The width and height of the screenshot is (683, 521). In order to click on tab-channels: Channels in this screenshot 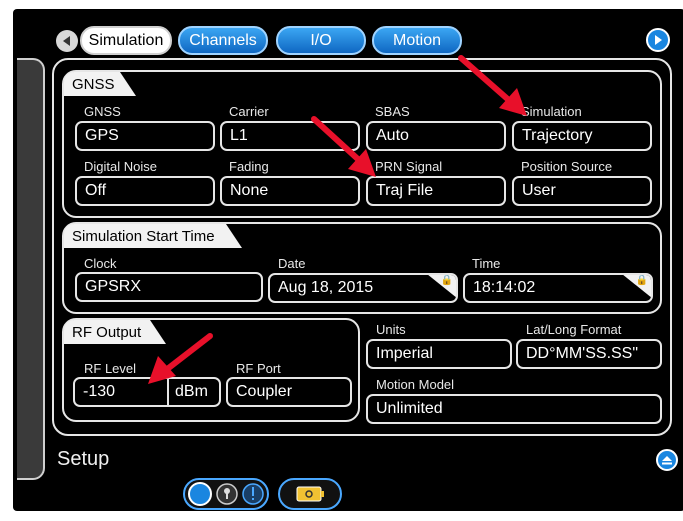, I will do `click(223, 40)`.